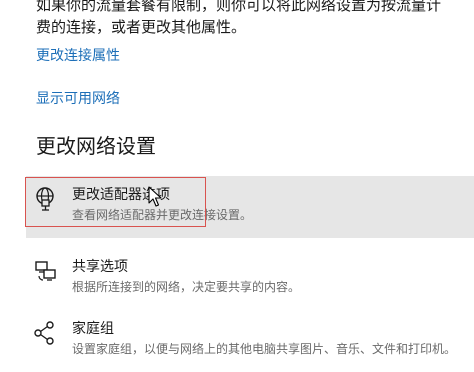 The width and height of the screenshot is (474, 372). I want to click on description-line-2: 费的连接，或者更改其他属性。, so click(141, 27).